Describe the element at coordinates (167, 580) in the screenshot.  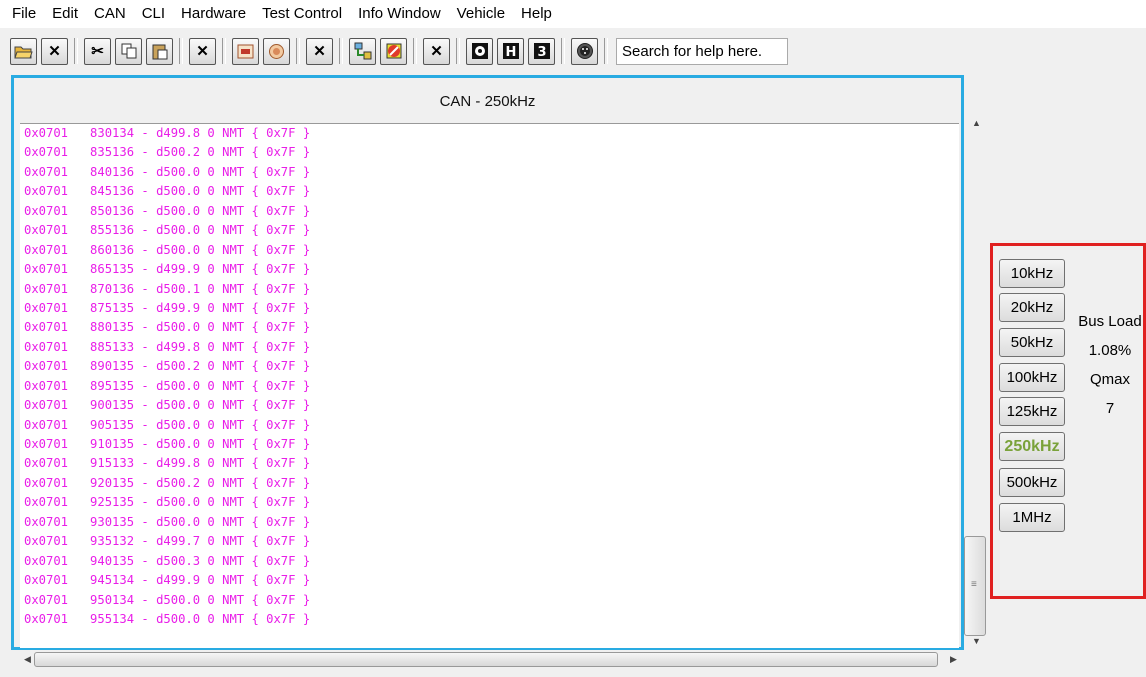
I see `log-line: 0x0701 945134 - d499.9 0 NMT { 0x7F }` at that location.